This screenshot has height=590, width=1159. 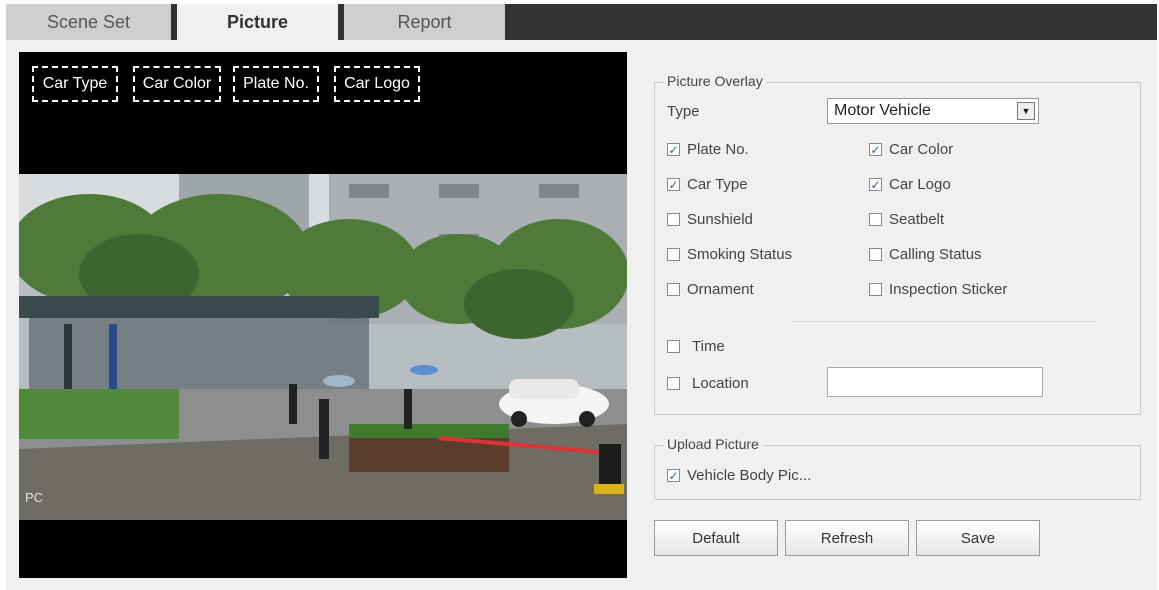 What do you see at coordinates (1026, 111) in the screenshot?
I see `chevron-down-icon: ▼` at bounding box center [1026, 111].